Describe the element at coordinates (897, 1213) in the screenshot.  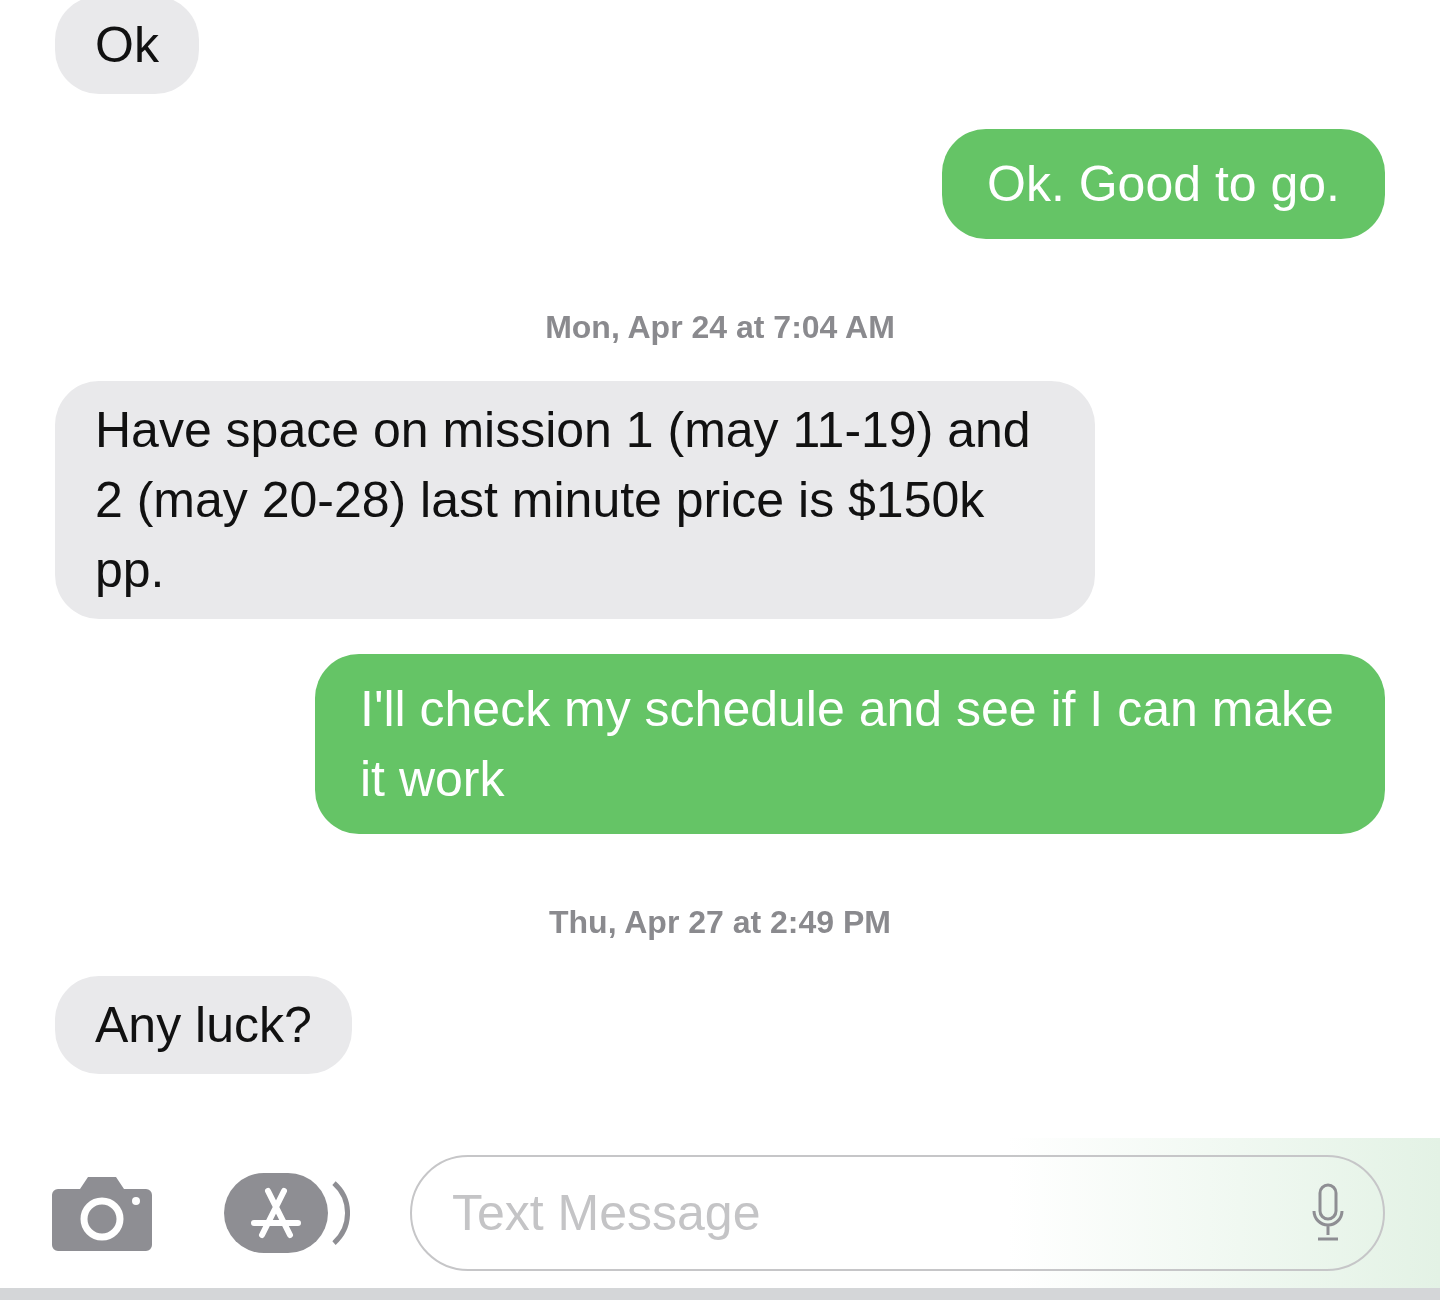
I see `message-field: Text Message` at that location.